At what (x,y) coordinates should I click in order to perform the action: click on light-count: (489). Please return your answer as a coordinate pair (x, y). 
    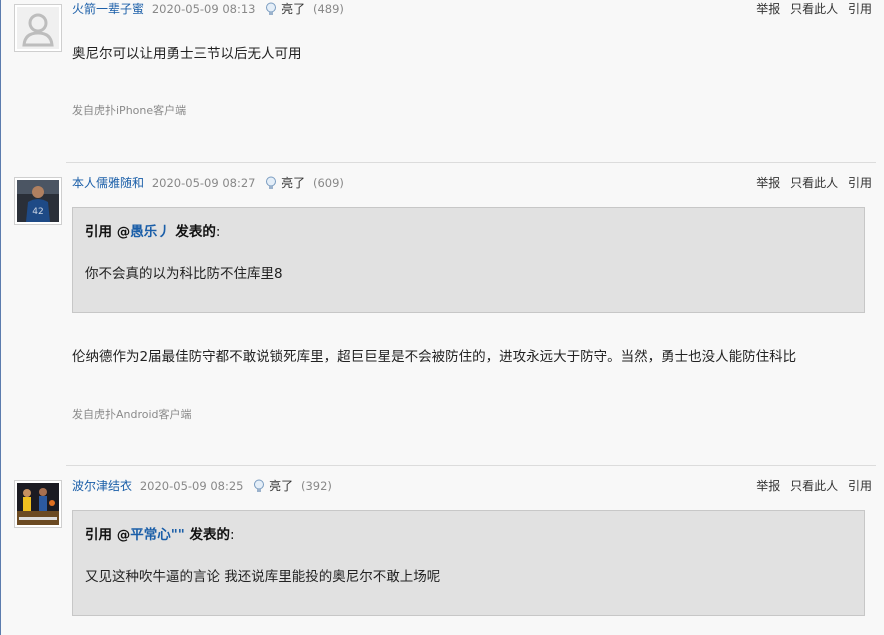
    Looking at the image, I should click on (328, 9).